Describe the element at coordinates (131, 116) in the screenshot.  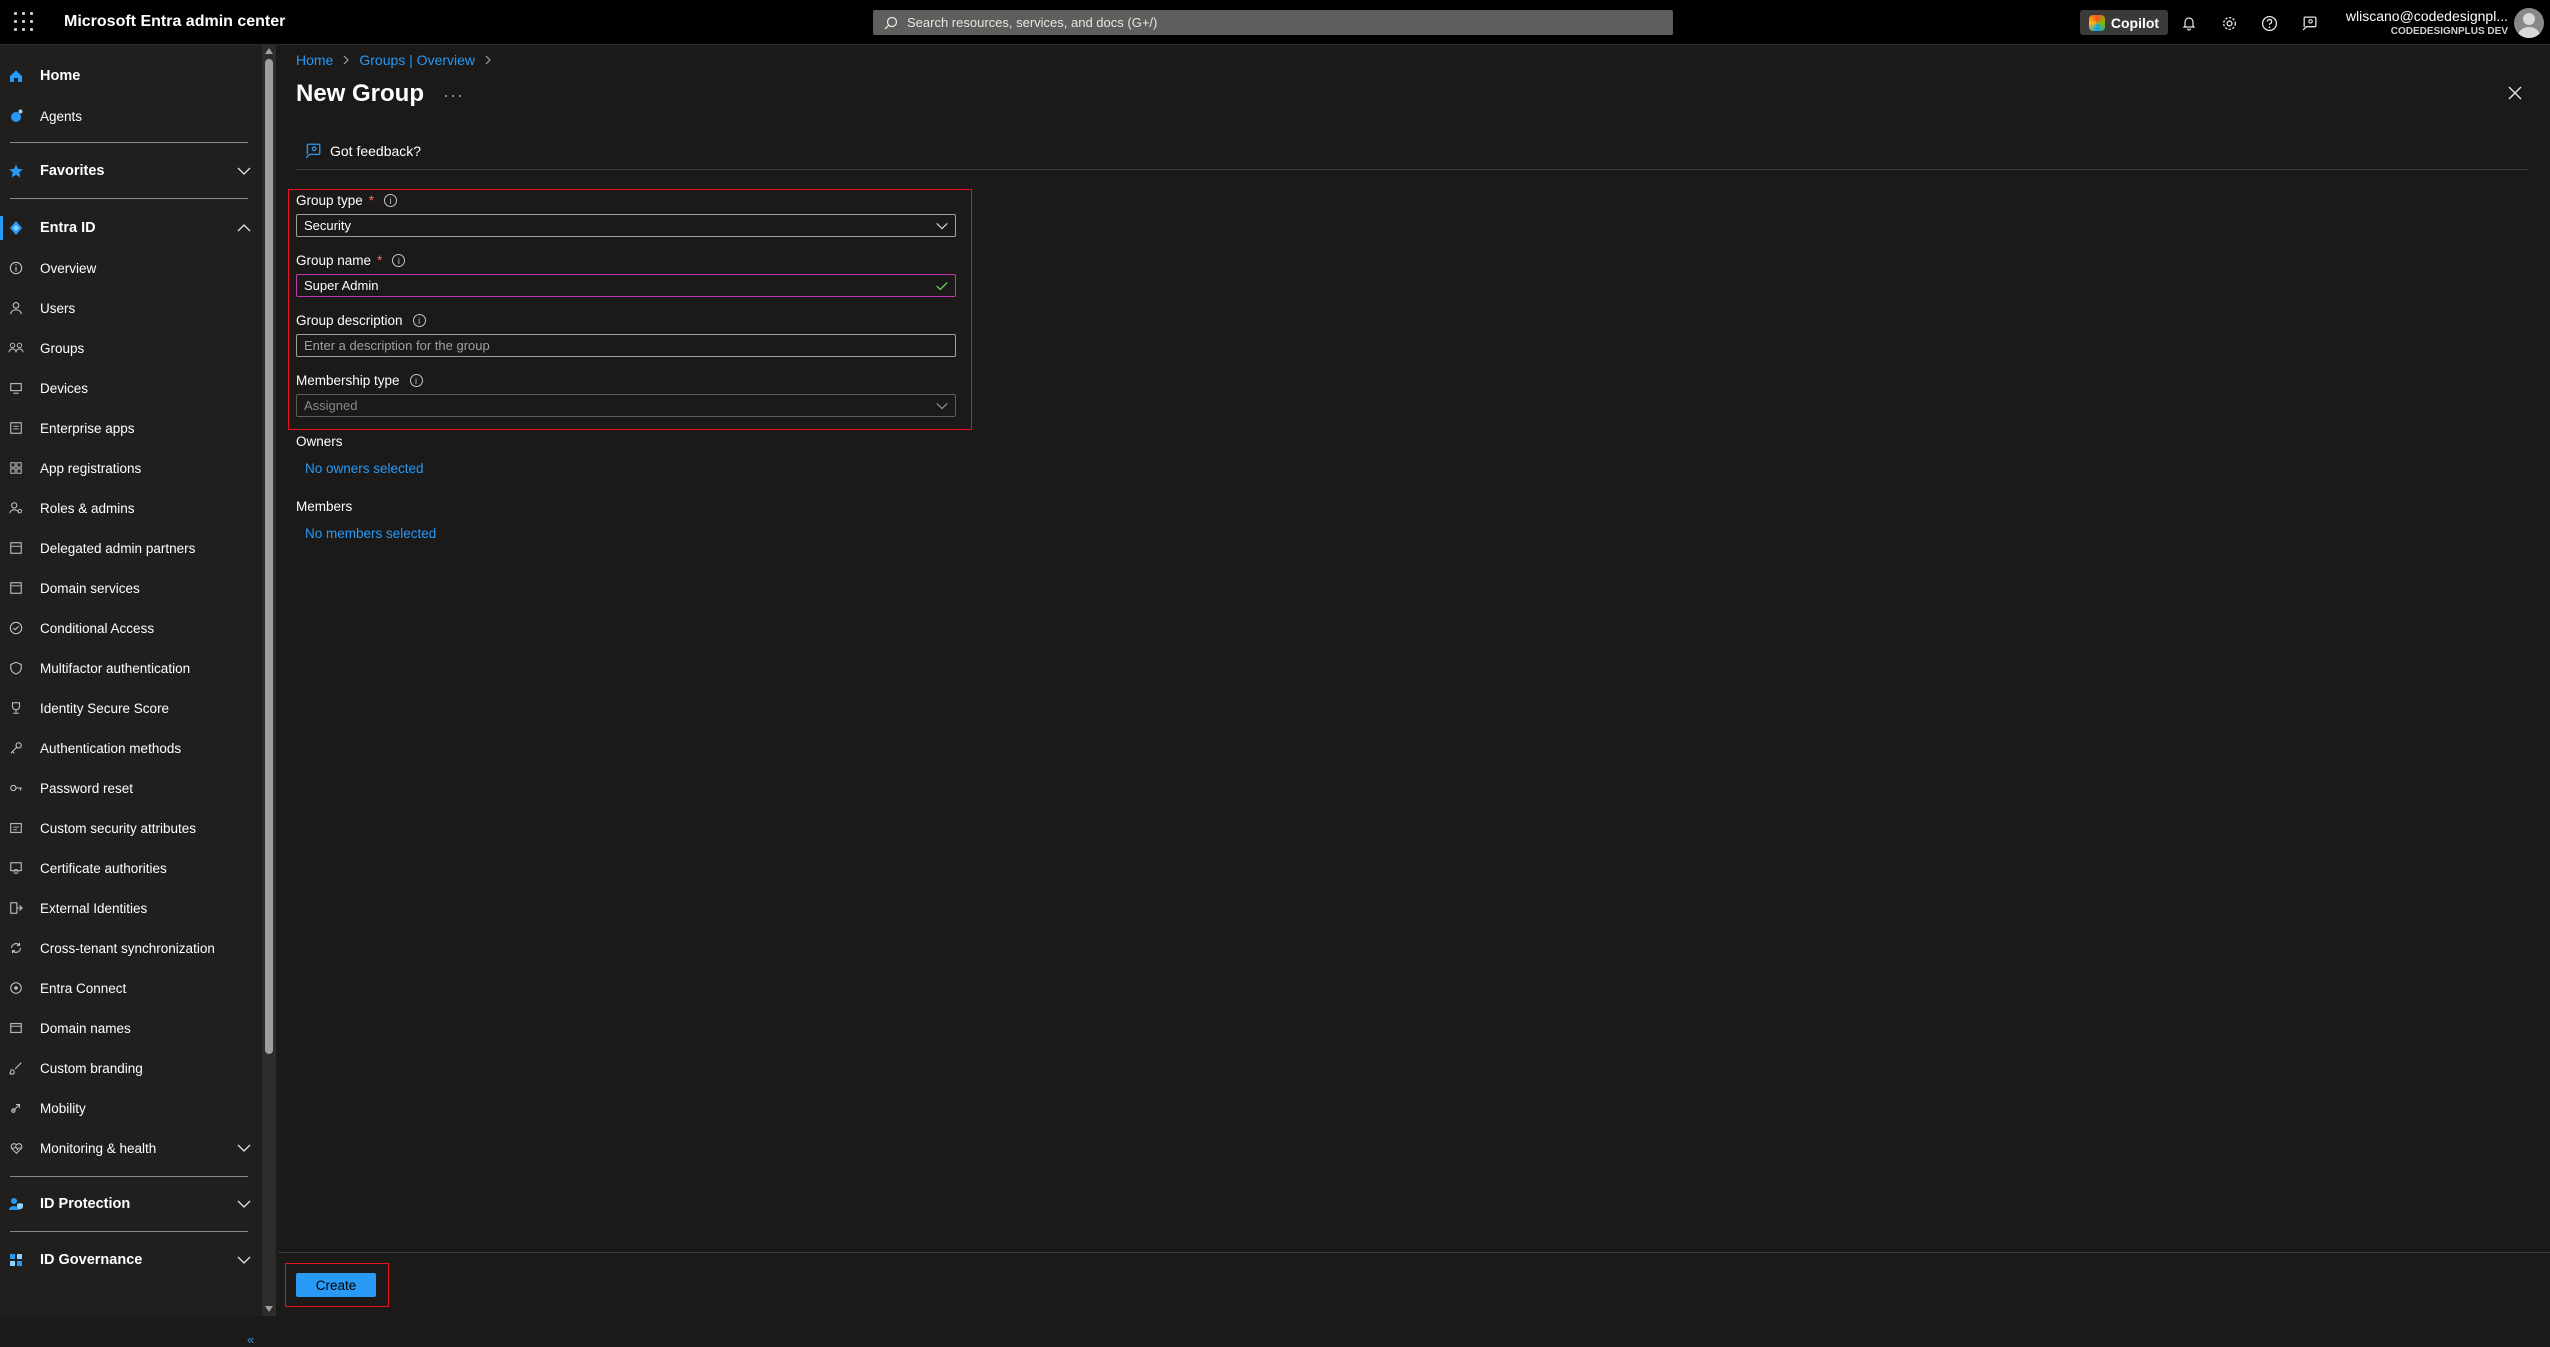
I see `sidebar-item-agents: Agents` at that location.